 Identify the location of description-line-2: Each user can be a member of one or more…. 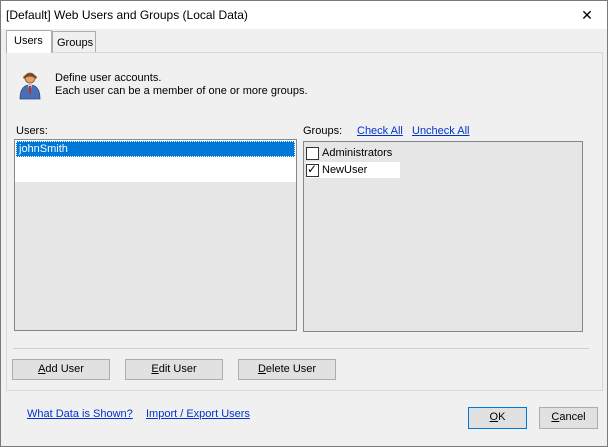
(181, 91).